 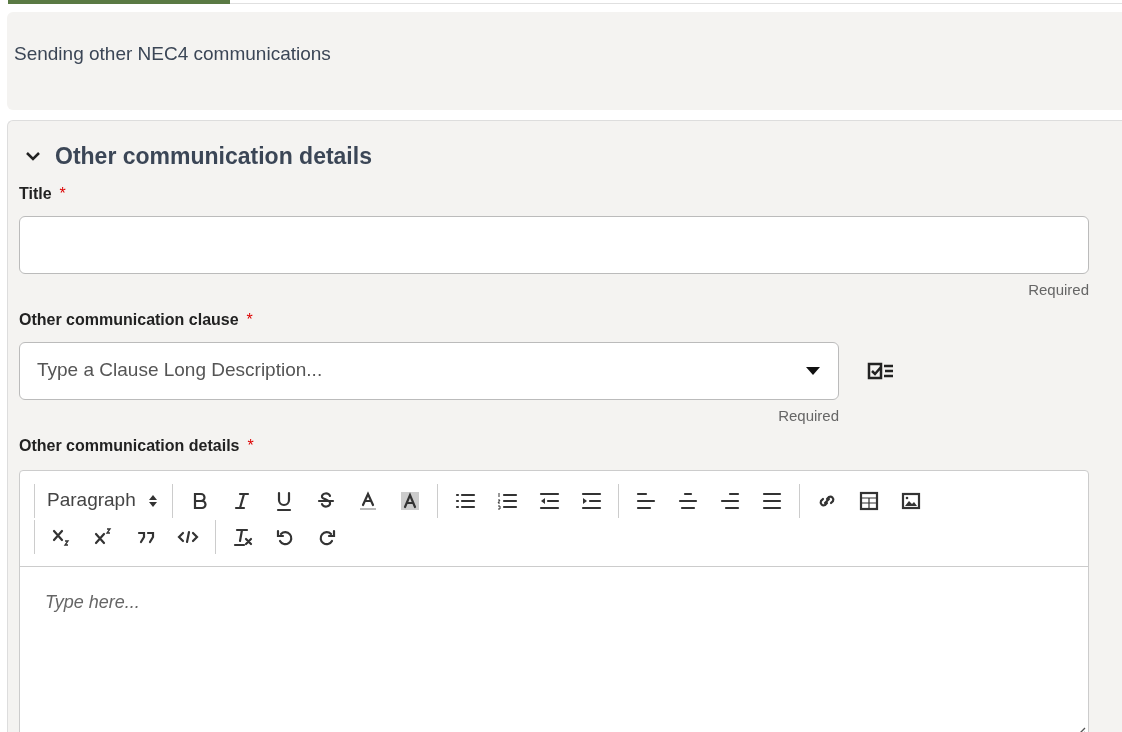 What do you see at coordinates (409, 500) in the screenshot?
I see `highlight-icon` at bounding box center [409, 500].